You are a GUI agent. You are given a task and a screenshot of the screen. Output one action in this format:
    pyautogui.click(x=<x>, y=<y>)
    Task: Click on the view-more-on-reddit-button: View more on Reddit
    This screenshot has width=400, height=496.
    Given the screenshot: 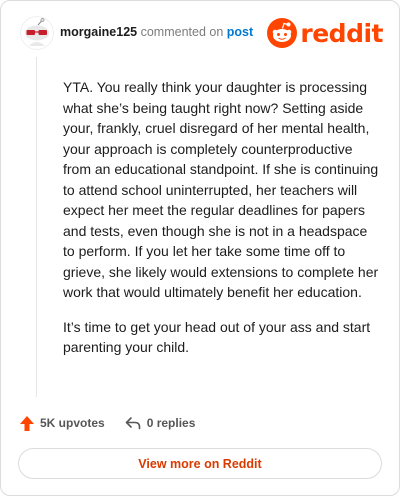 What is the action you would take?
    pyautogui.click(x=200, y=463)
    